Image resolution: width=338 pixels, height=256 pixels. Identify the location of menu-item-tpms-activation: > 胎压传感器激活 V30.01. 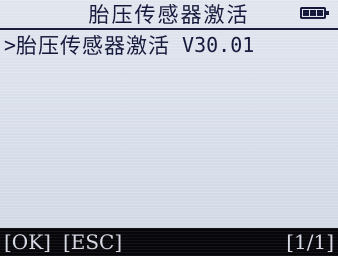
(169, 45).